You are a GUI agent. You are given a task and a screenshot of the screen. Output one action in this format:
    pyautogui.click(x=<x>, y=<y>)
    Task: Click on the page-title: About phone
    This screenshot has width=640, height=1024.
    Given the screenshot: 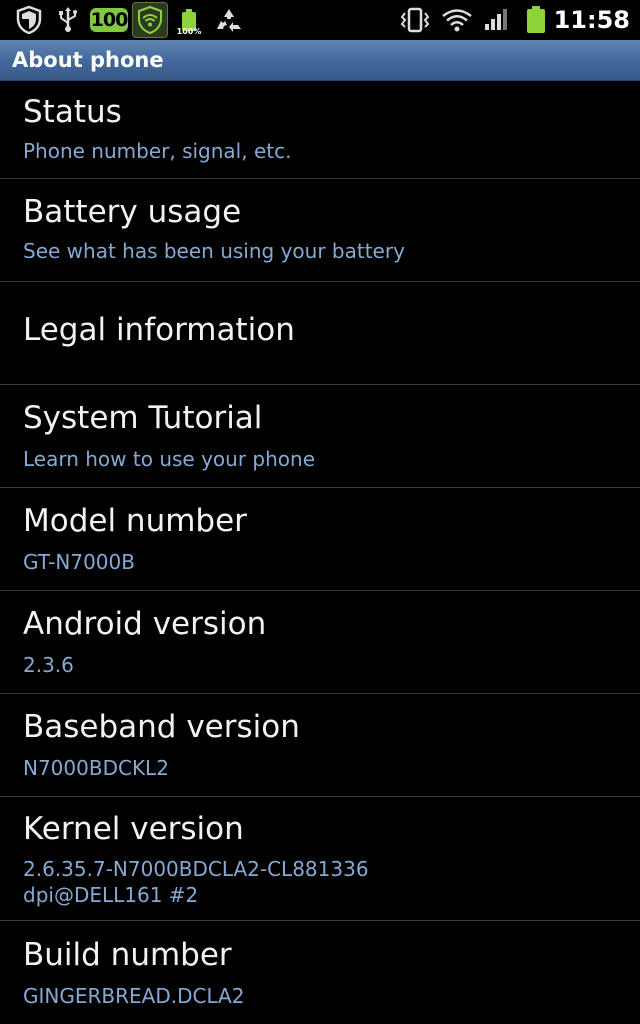 What is the action you would take?
    pyautogui.click(x=88, y=60)
    